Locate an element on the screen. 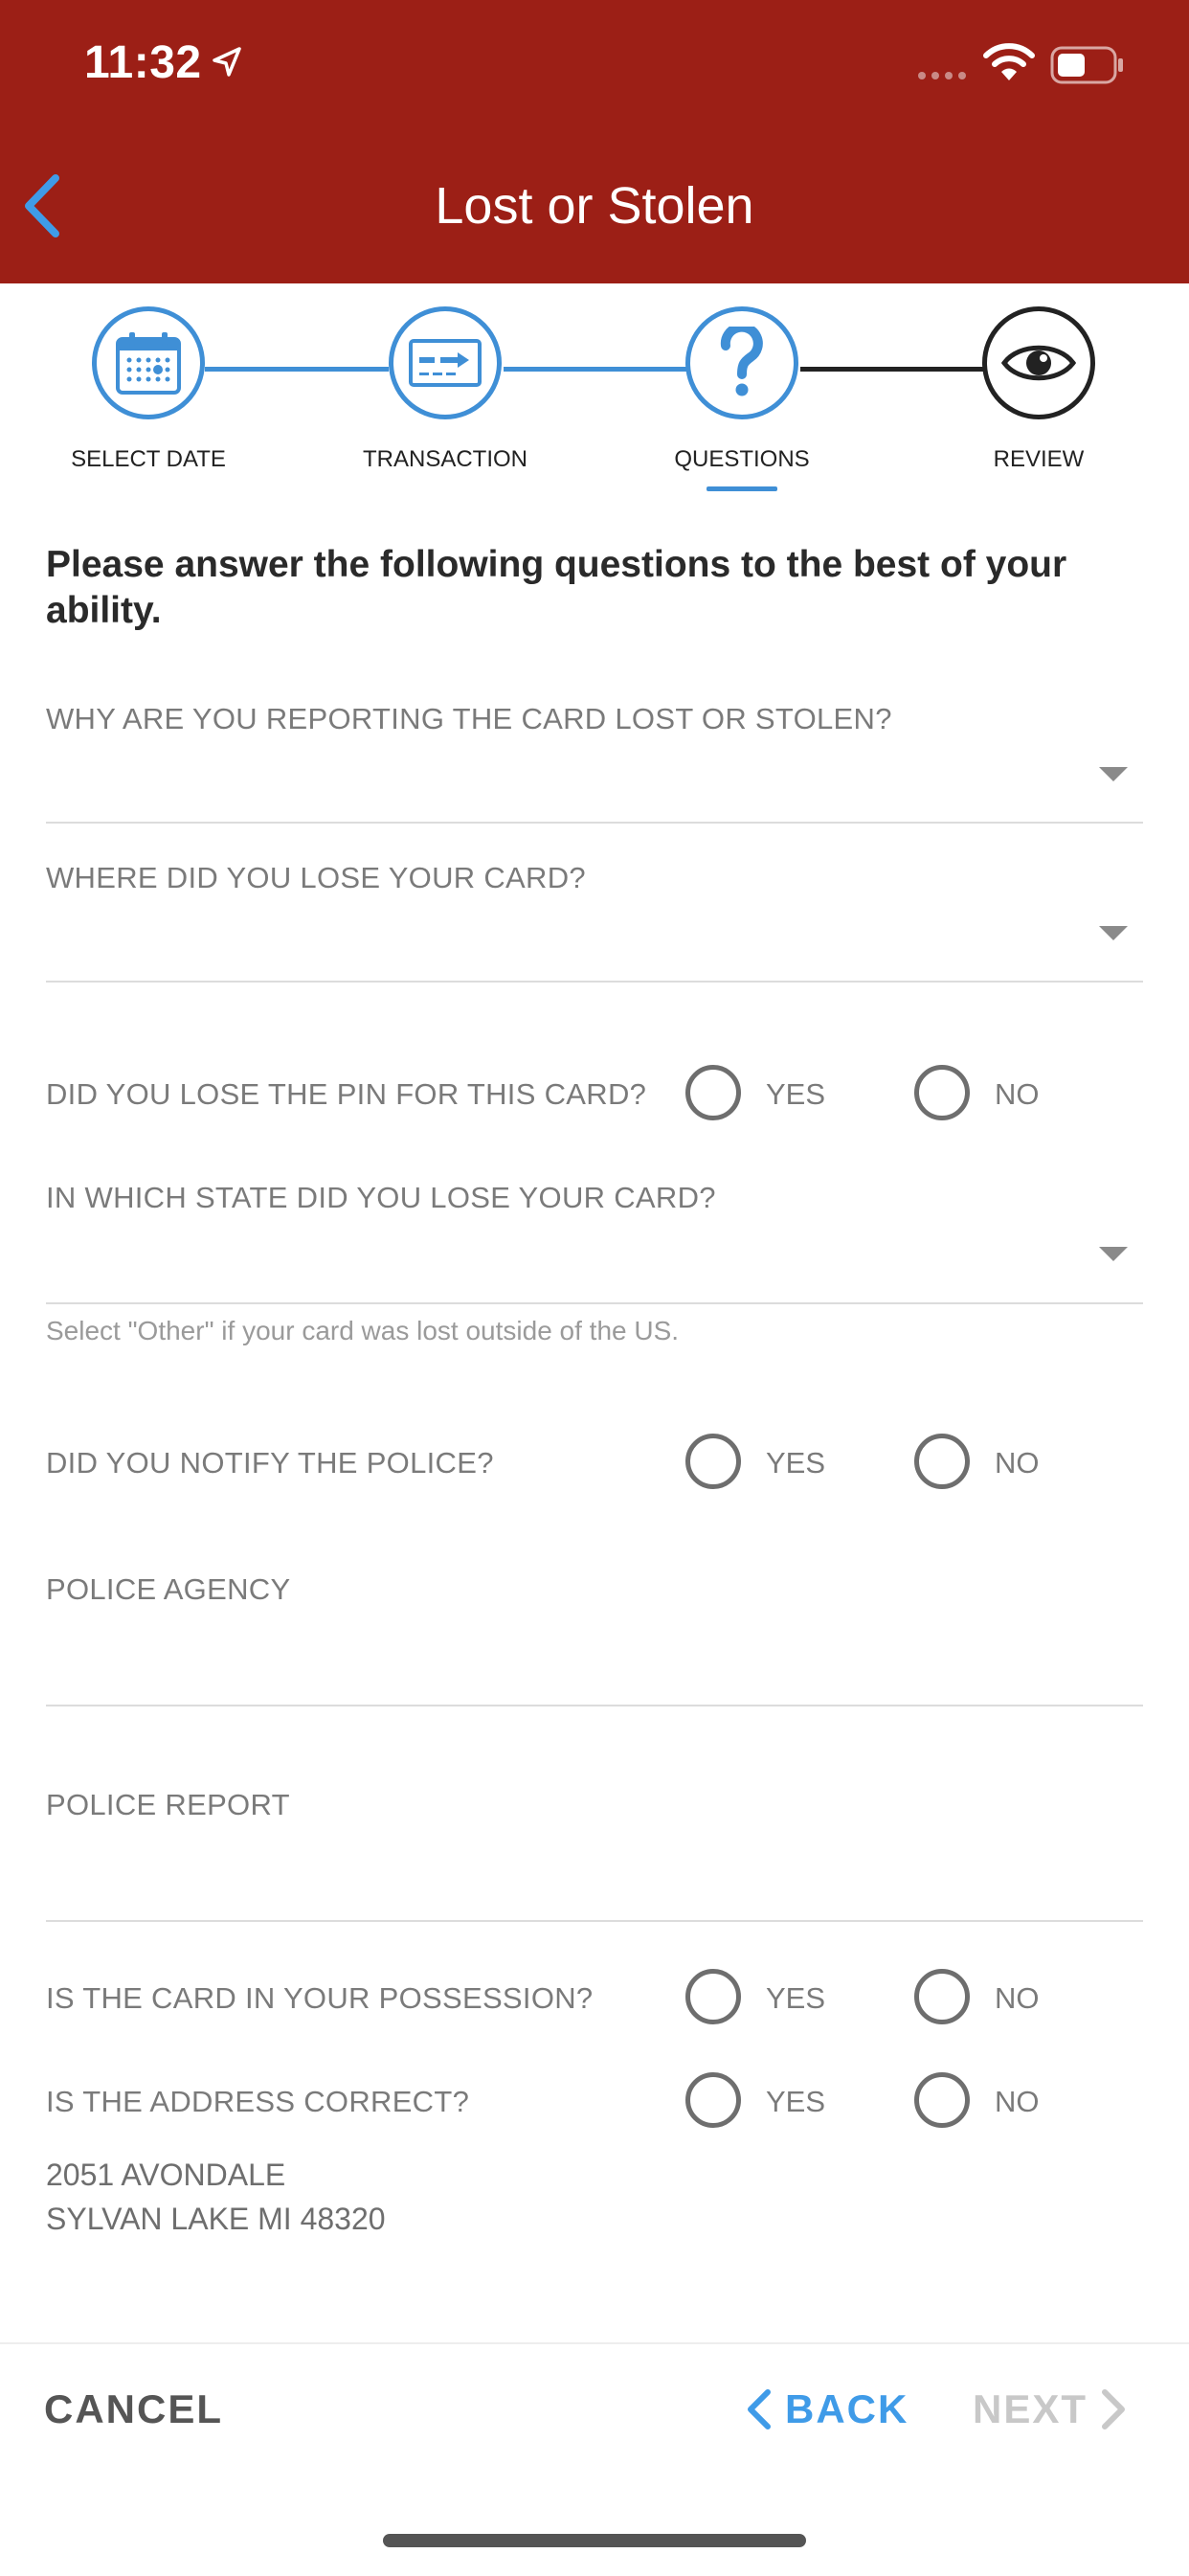  battery-icon is located at coordinates (1086, 65).